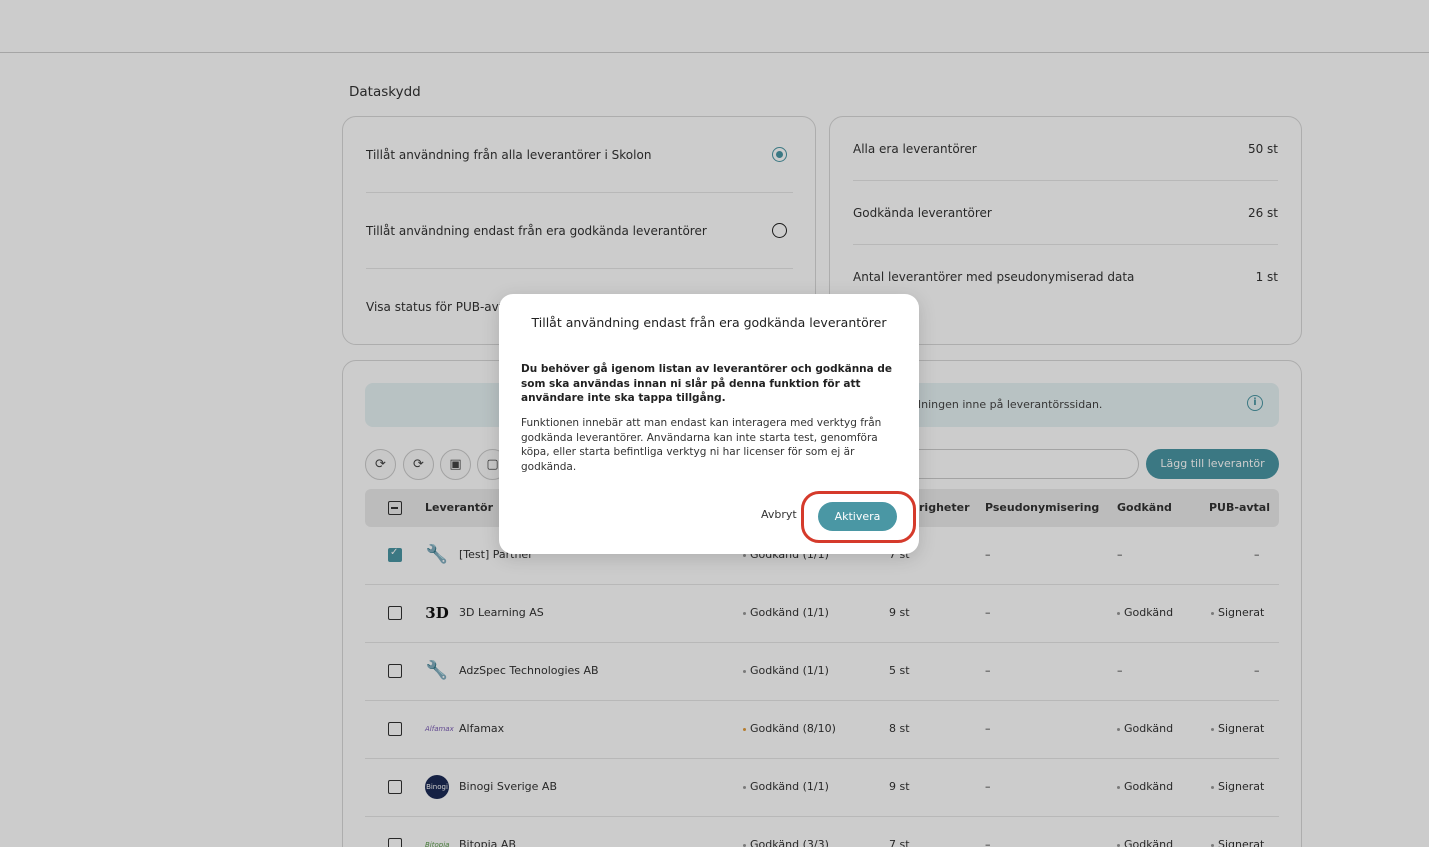 This screenshot has height=847, width=1429. What do you see at coordinates (857, 516) in the screenshot?
I see `activate-button: Aktivera` at bounding box center [857, 516].